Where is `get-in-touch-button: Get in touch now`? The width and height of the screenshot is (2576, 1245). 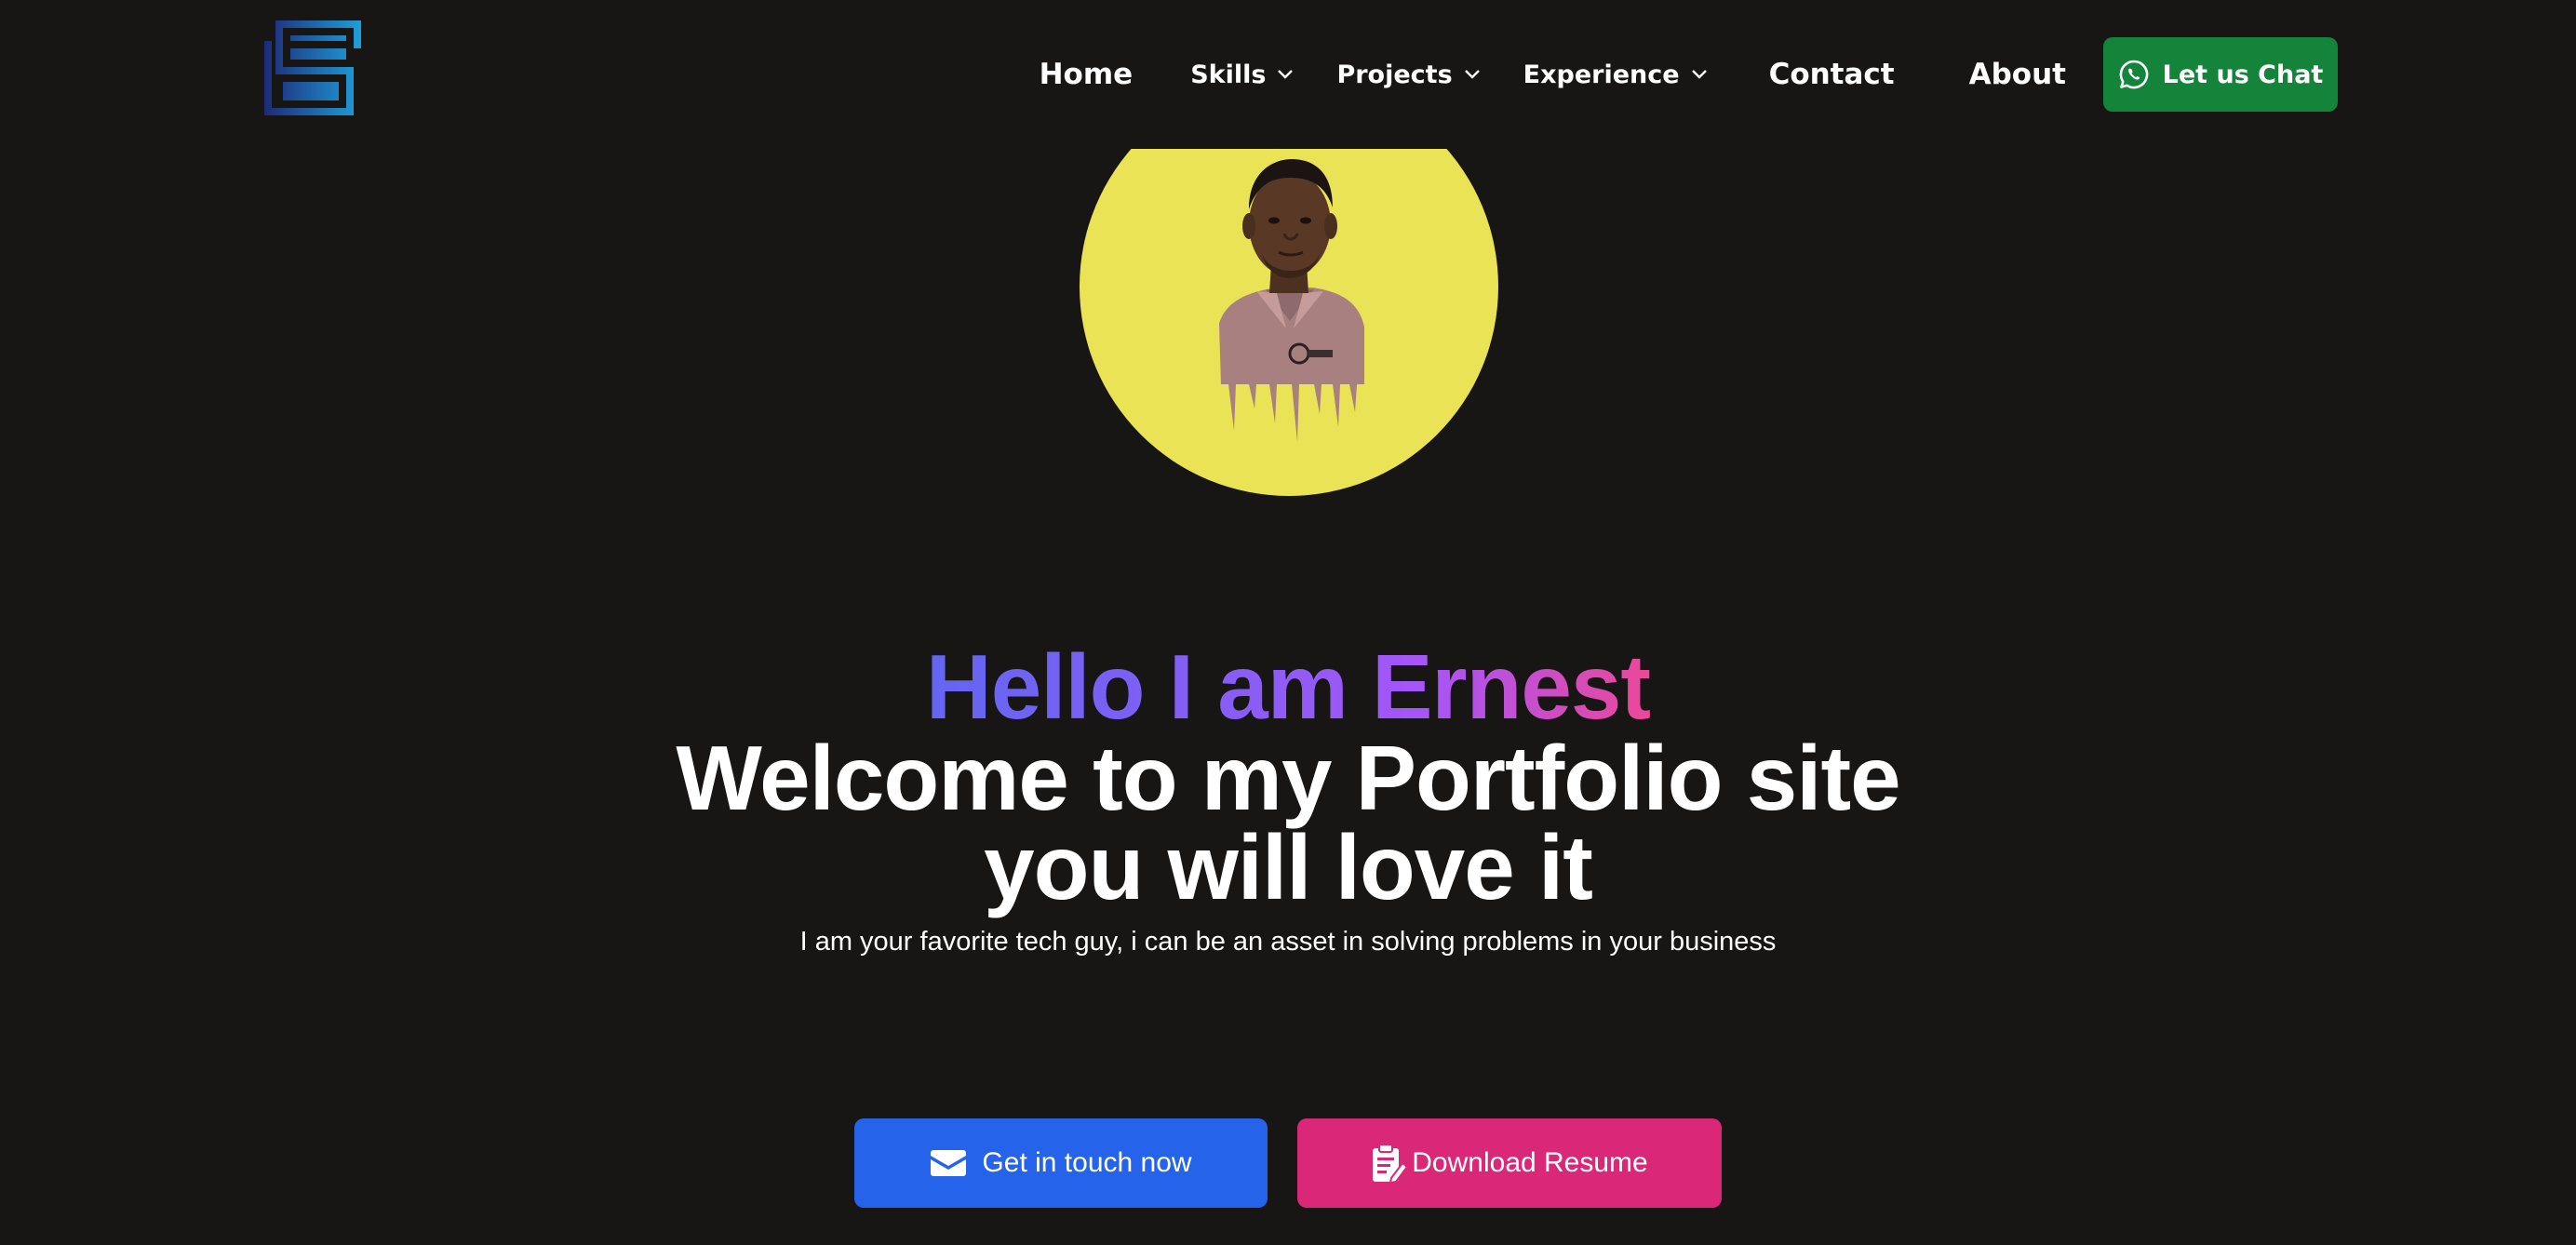 get-in-touch-button: Get in touch now is located at coordinates (1061, 1163).